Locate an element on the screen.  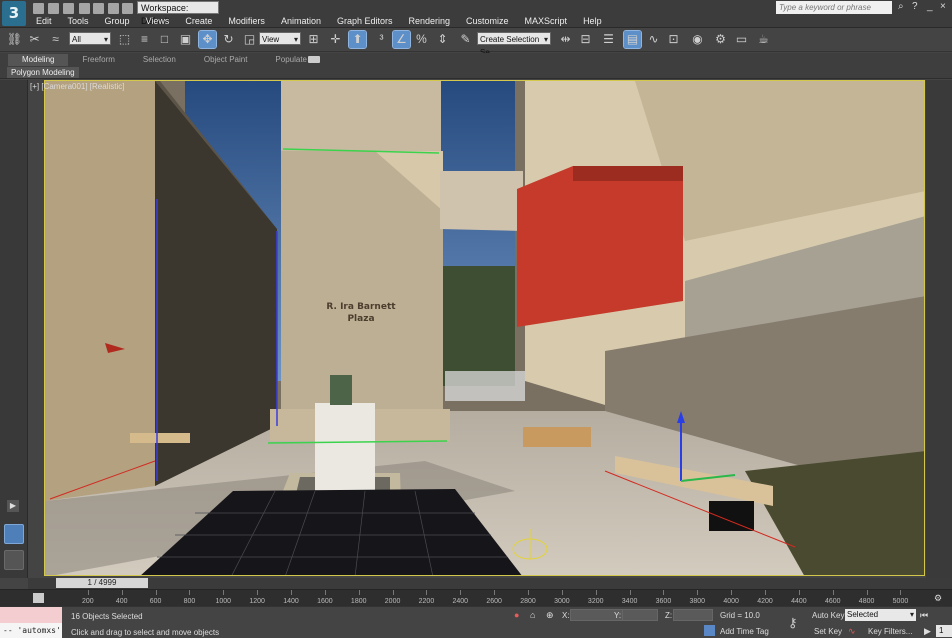
selection-filter-dropdown: All is located at coordinates (90, 39).